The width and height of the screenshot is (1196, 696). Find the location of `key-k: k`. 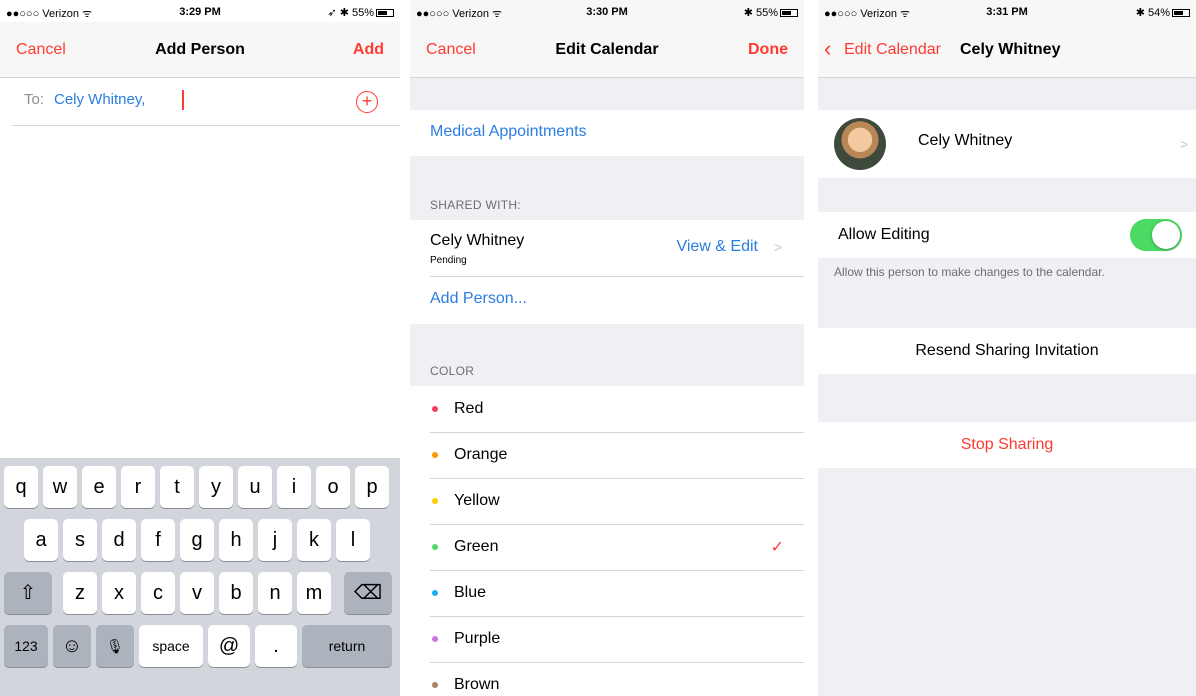

key-k: k is located at coordinates (314, 540).